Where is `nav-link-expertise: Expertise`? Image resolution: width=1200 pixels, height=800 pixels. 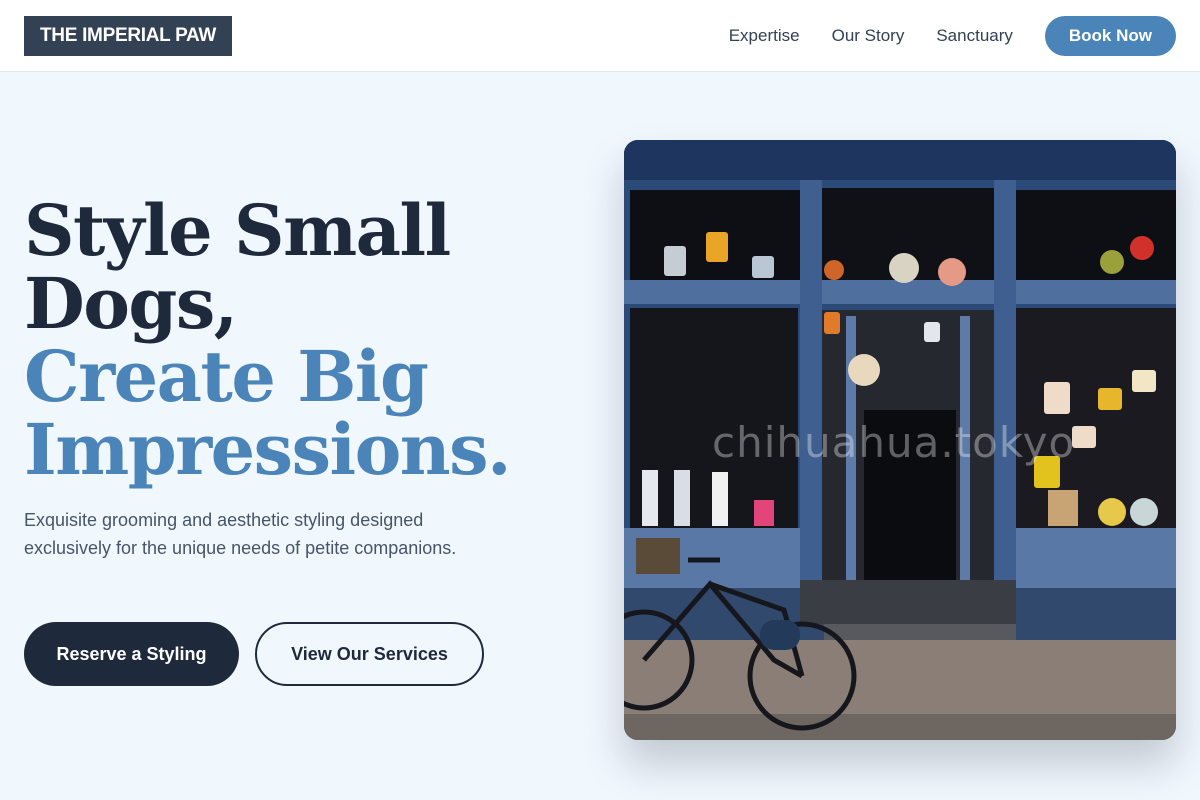 nav-link-expertise: Expertise is located at coordinates (764, 36).